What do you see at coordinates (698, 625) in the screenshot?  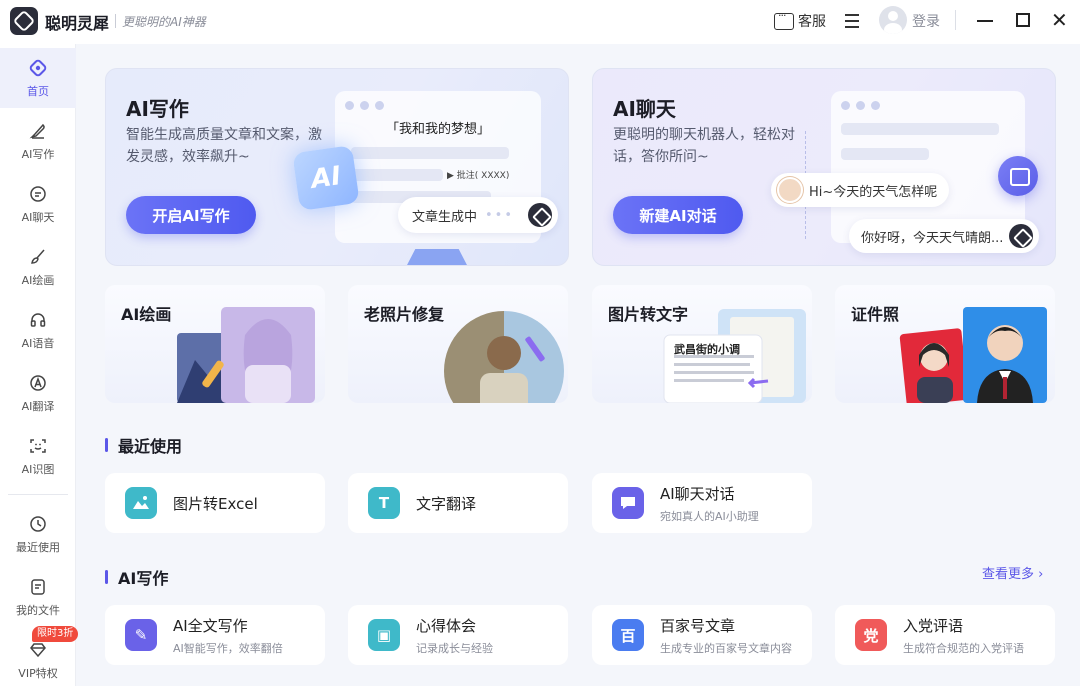 I see `tool-title: 百家号文章` at bounding box center [698, 625].